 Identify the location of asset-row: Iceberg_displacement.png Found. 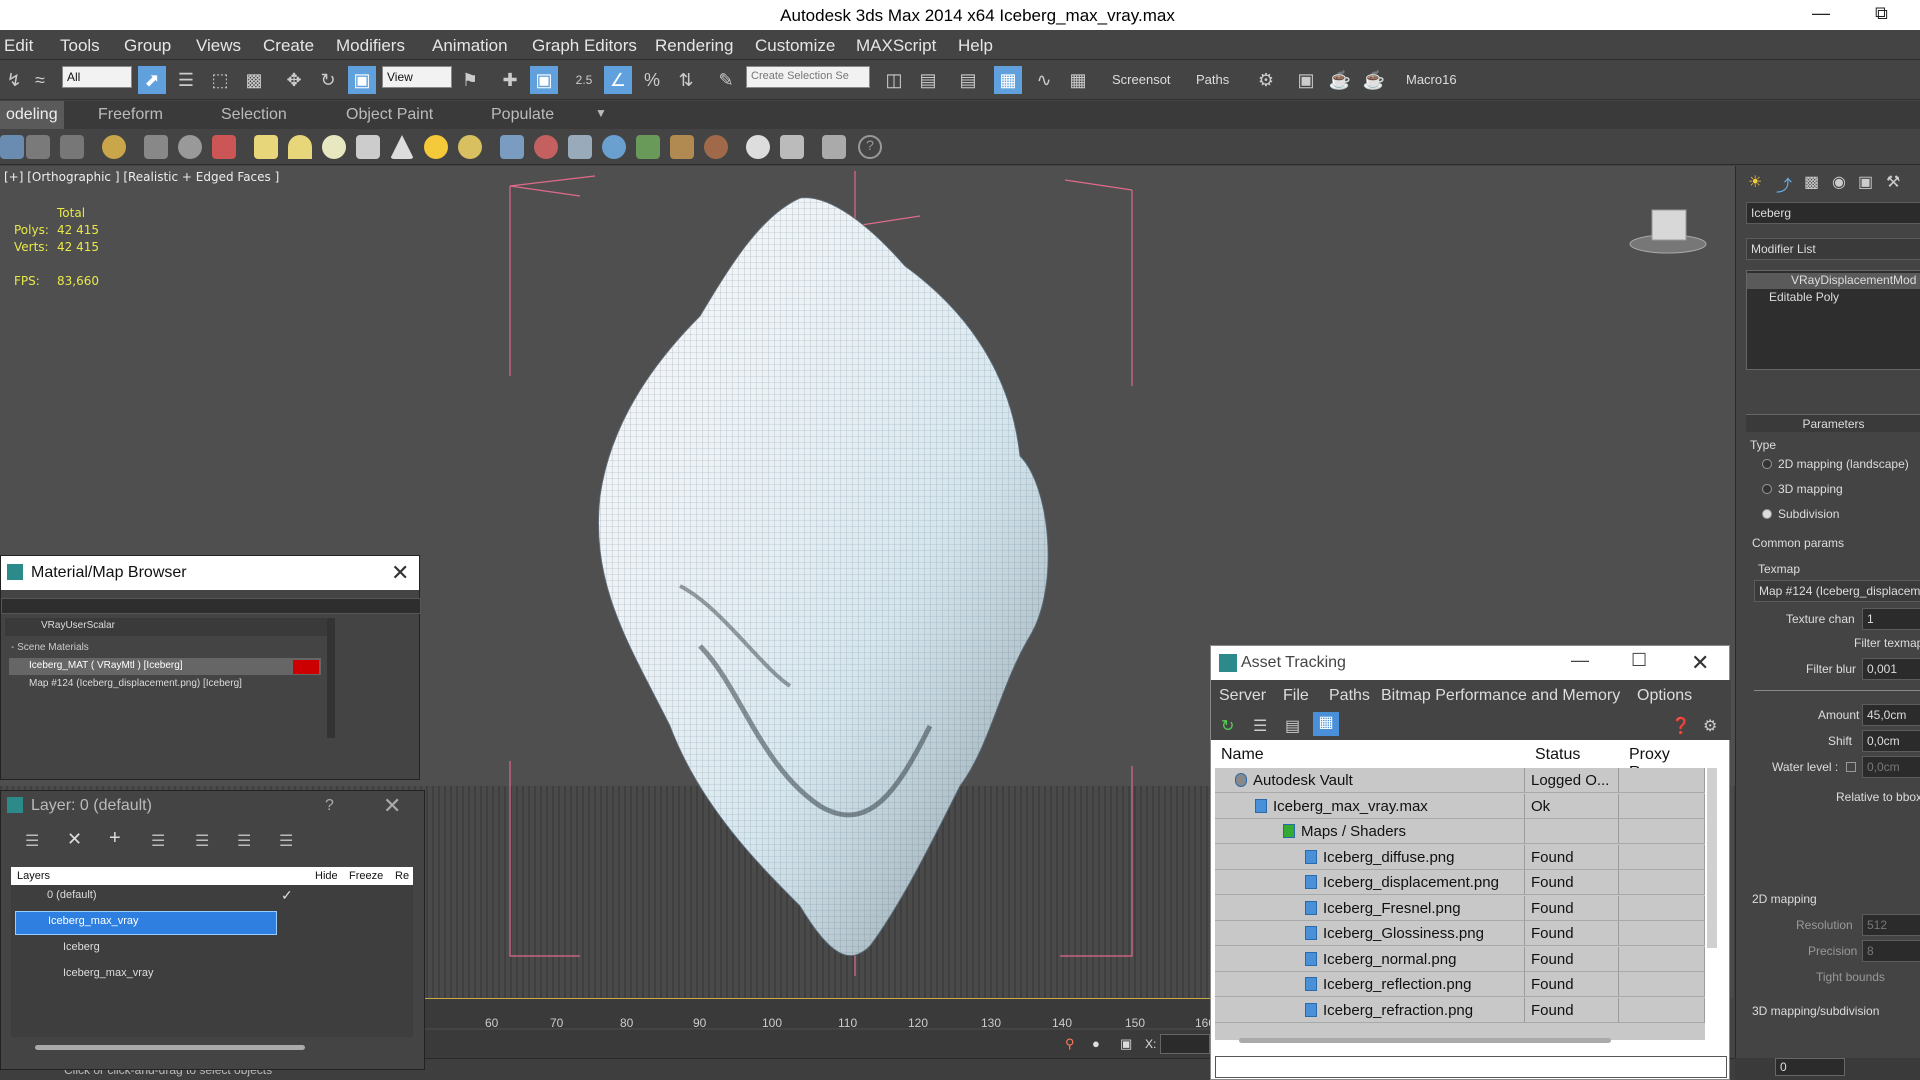
(1460, 882).